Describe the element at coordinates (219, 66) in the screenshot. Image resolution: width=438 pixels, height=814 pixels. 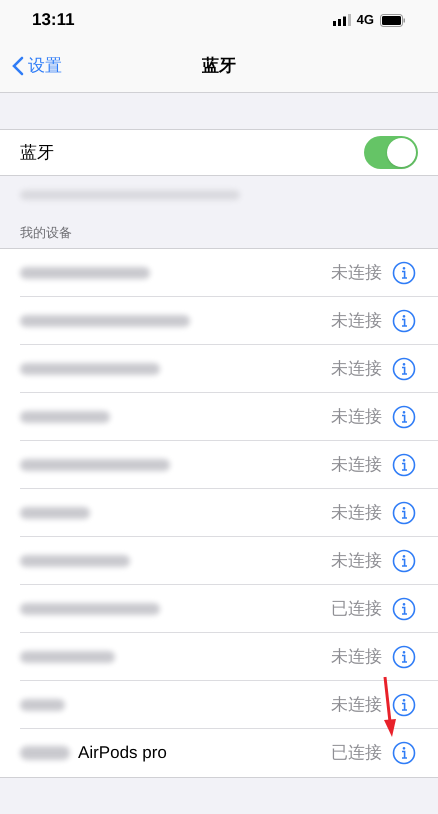
I see `page-title: 蓝牙` at that location.